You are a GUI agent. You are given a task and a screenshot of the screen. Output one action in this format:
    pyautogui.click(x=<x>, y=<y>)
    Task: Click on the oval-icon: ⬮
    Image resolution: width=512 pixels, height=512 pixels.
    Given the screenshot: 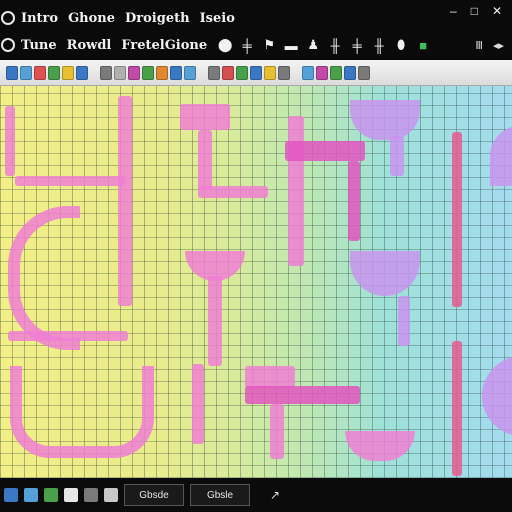 What is the action you would take?
    pyautogui.click(x=401, y=45)
    